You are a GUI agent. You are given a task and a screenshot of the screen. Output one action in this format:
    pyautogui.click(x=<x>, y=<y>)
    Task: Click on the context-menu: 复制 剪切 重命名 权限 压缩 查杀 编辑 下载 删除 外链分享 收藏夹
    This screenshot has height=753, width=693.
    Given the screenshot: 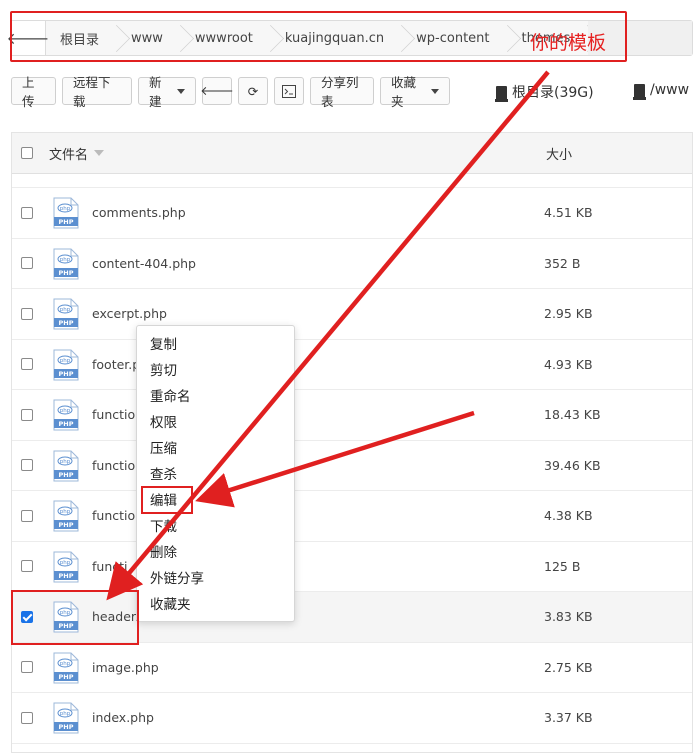 What is the action you would take?
    pyautogui.click(x=215, y=473)
    